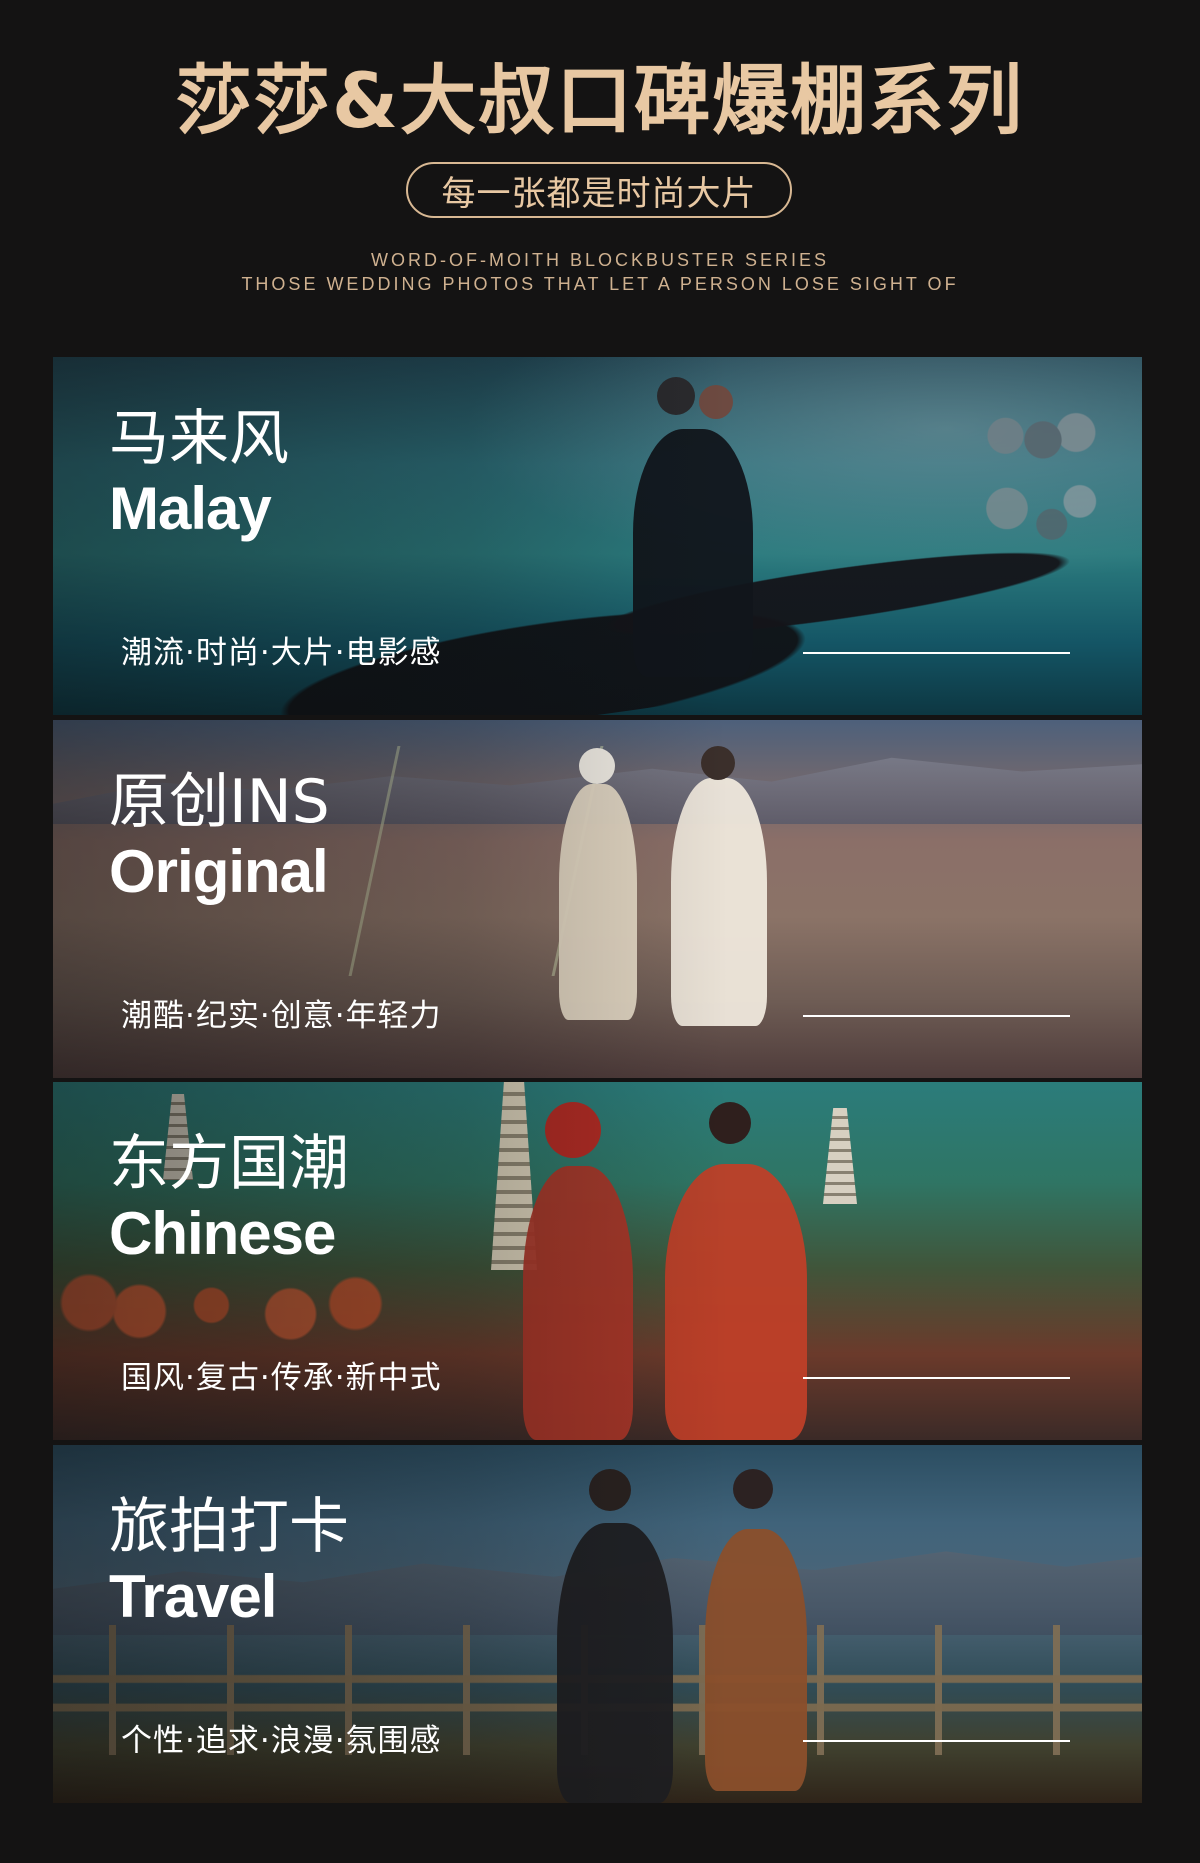 This screenshot has height=1863, width=1200. I want to click on original-chinese-title: 原创INS, so click(219, 802).